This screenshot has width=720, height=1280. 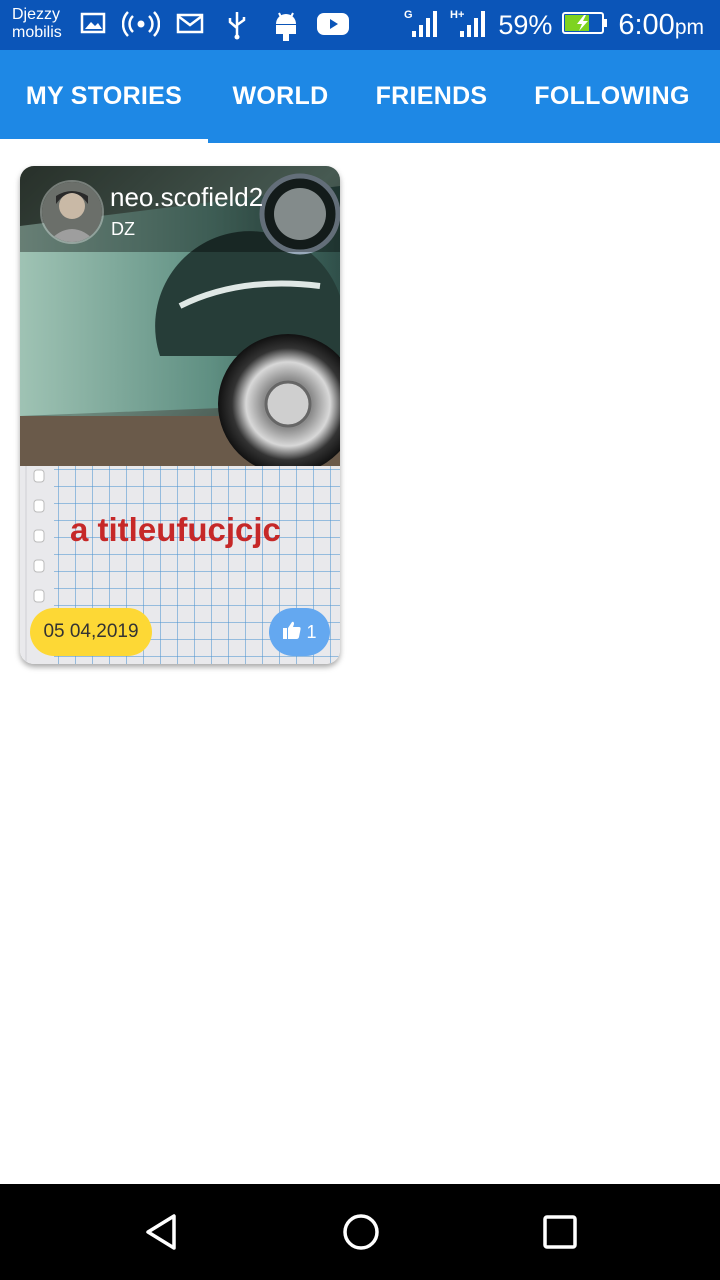 I want to click on status-bar: Djezzy mobilis G H+ 59% 6:00pm, so click(x=360, y=25).